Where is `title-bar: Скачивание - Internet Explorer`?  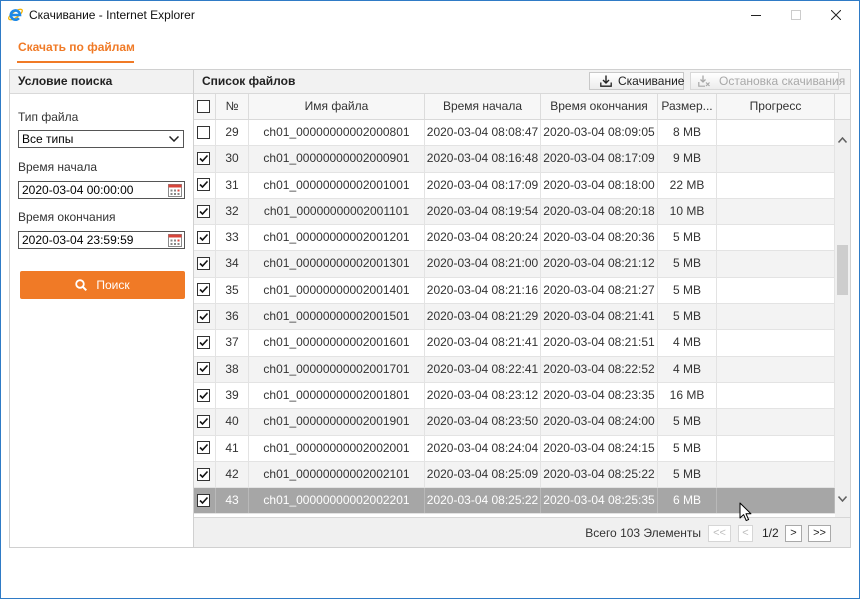 title-bar: Скачивание - Internet Explorer is located at coordinates (430, 15).